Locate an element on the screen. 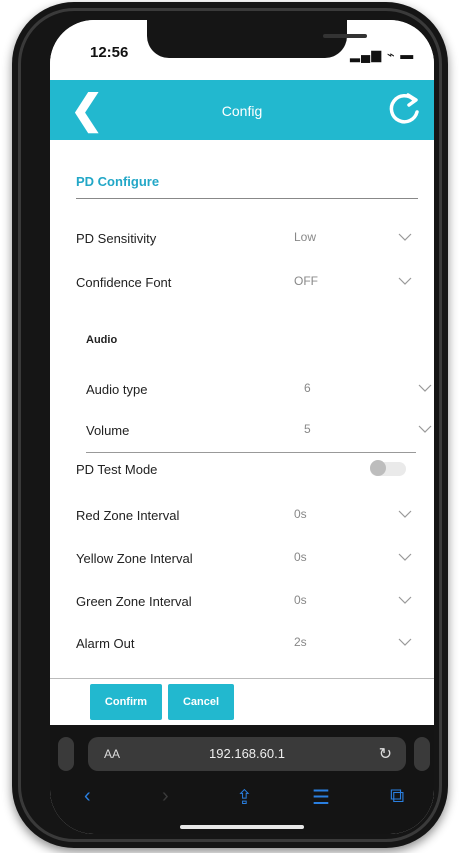 Image resolution: width=462 pixels, height=853 pixels. setting-label: PD Sensitivity is located at coordinates (116, 238).